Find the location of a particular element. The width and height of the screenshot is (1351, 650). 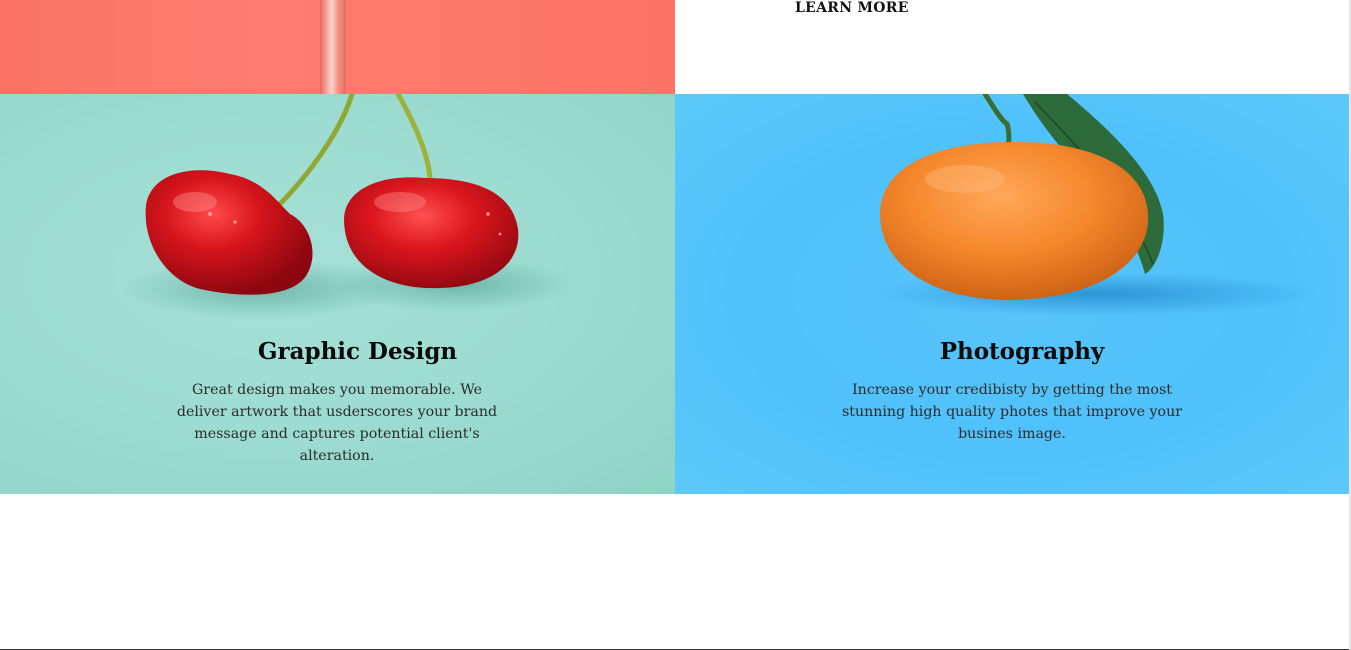

learn-more-link: LEARN MORE is located at coordinates (852, 8).